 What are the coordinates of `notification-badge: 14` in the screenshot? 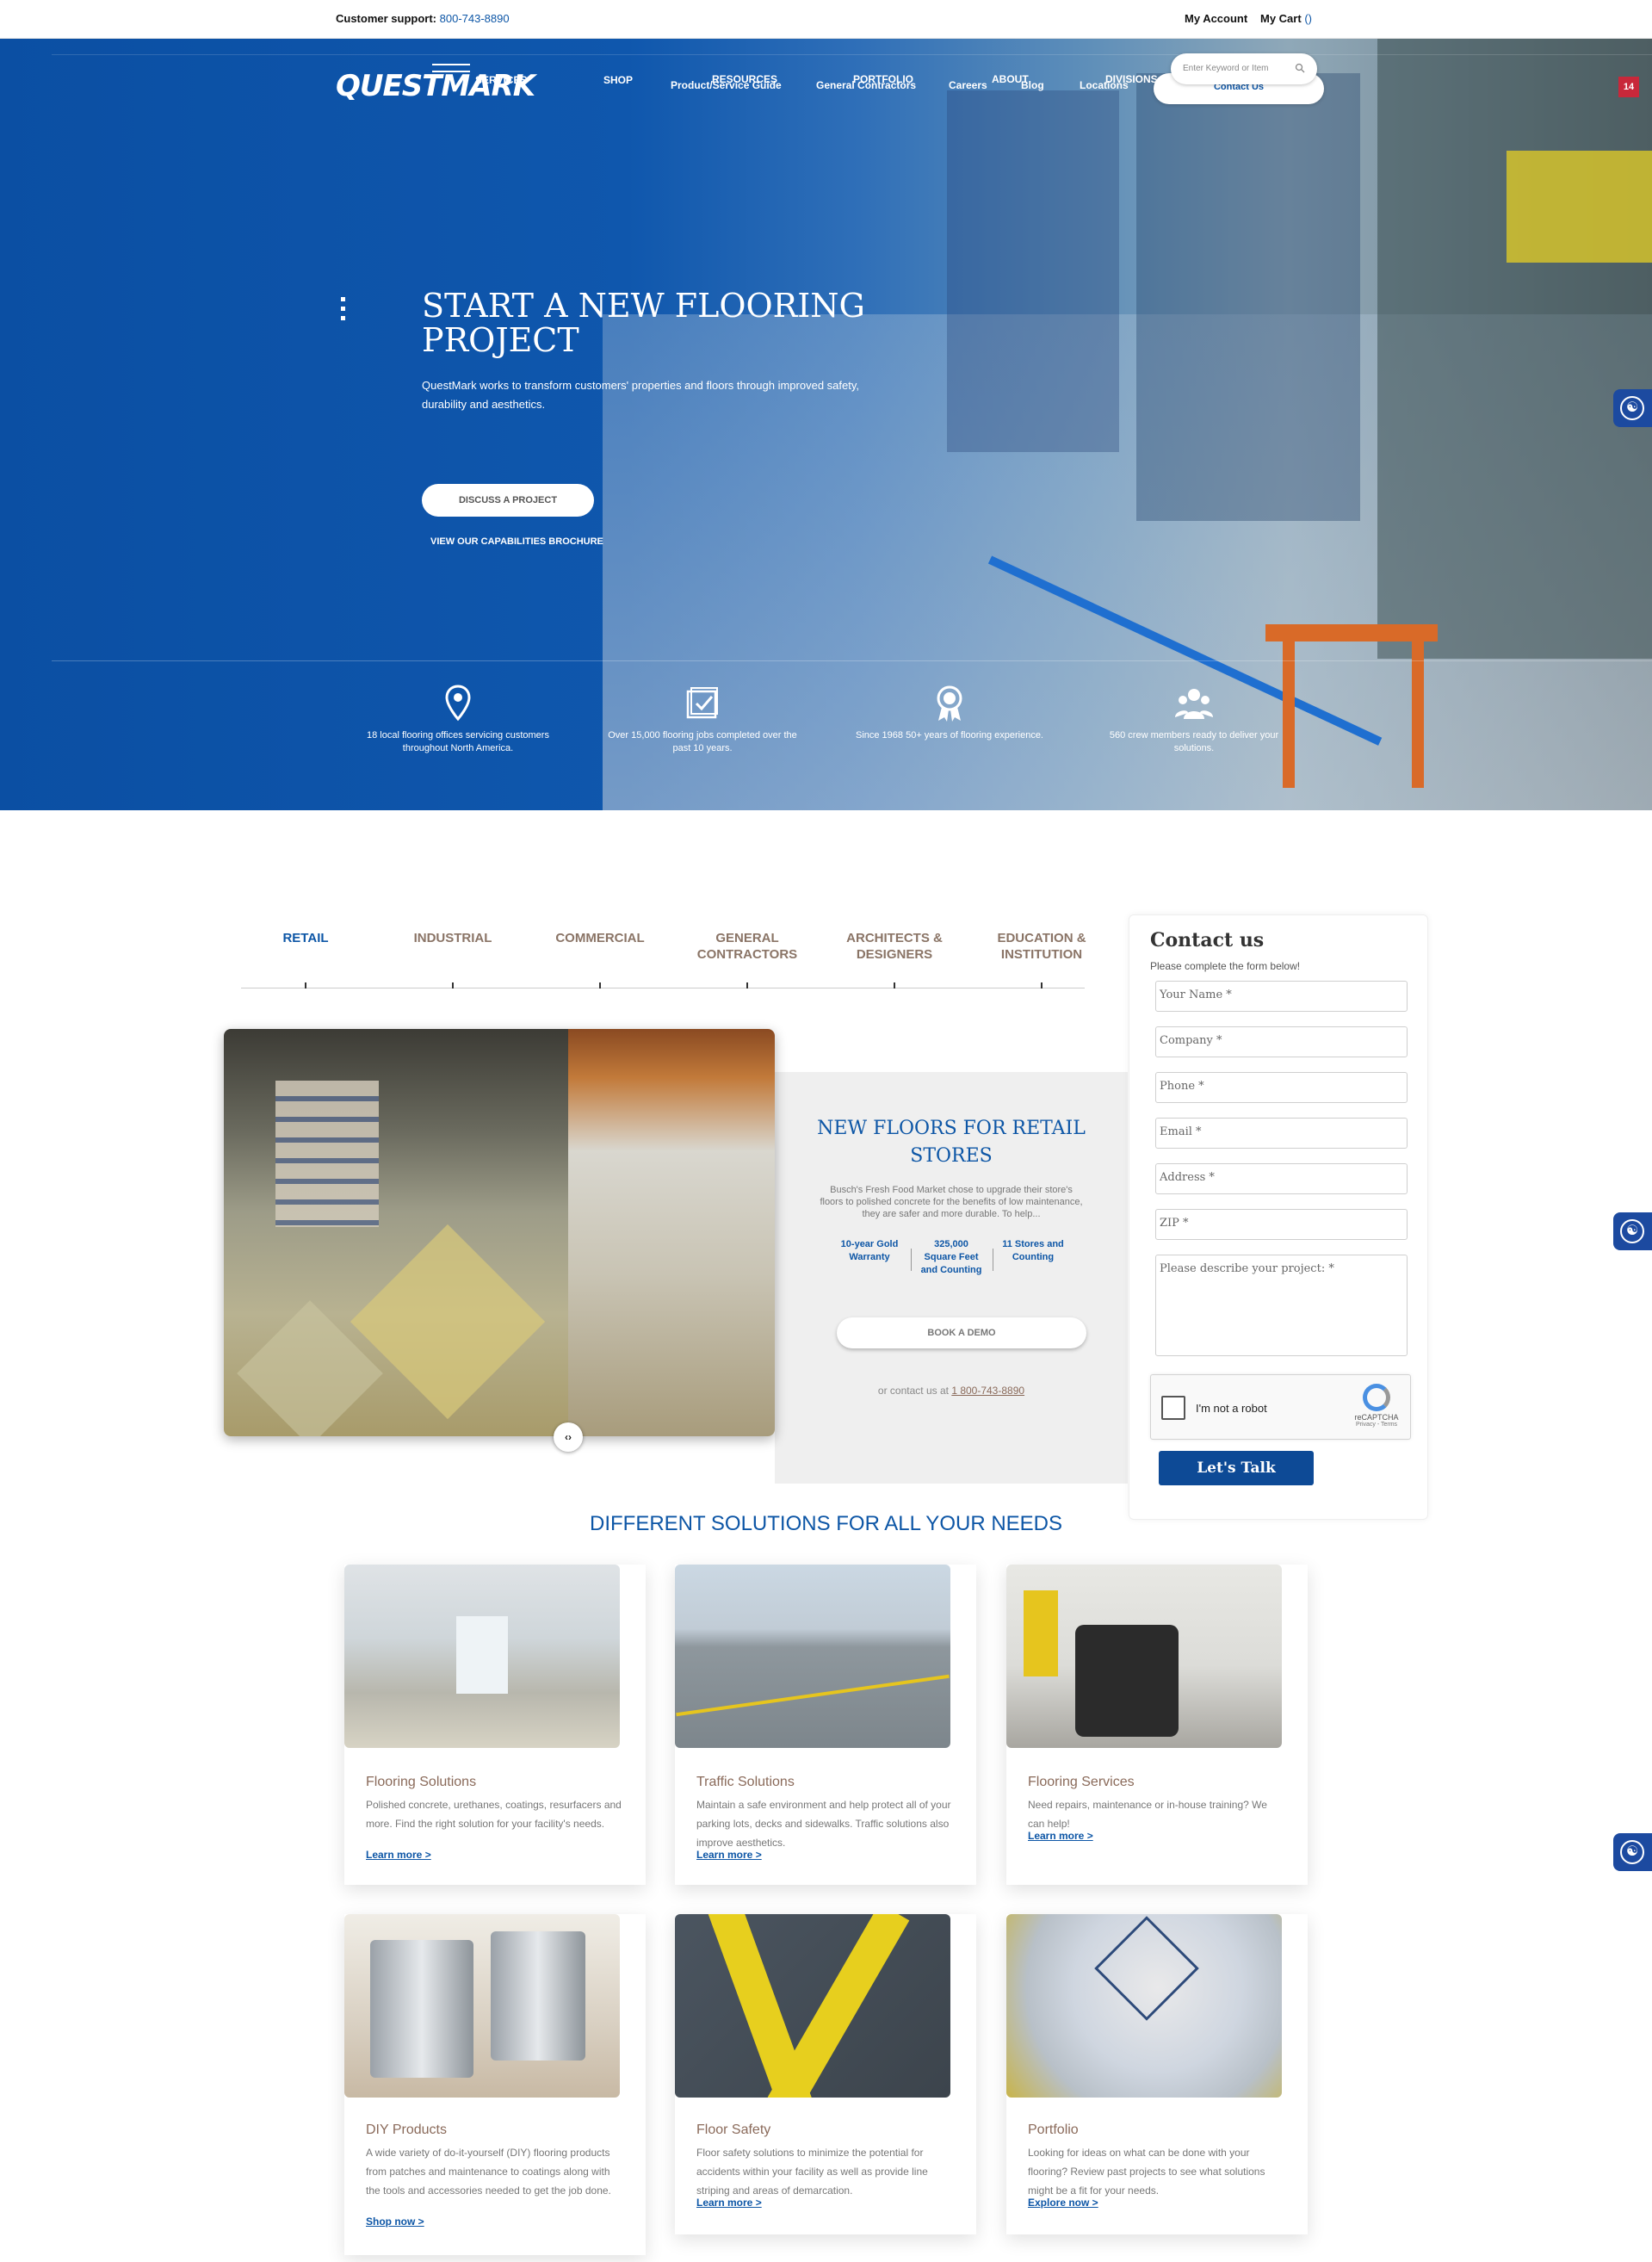 It's located at (1628, 87).